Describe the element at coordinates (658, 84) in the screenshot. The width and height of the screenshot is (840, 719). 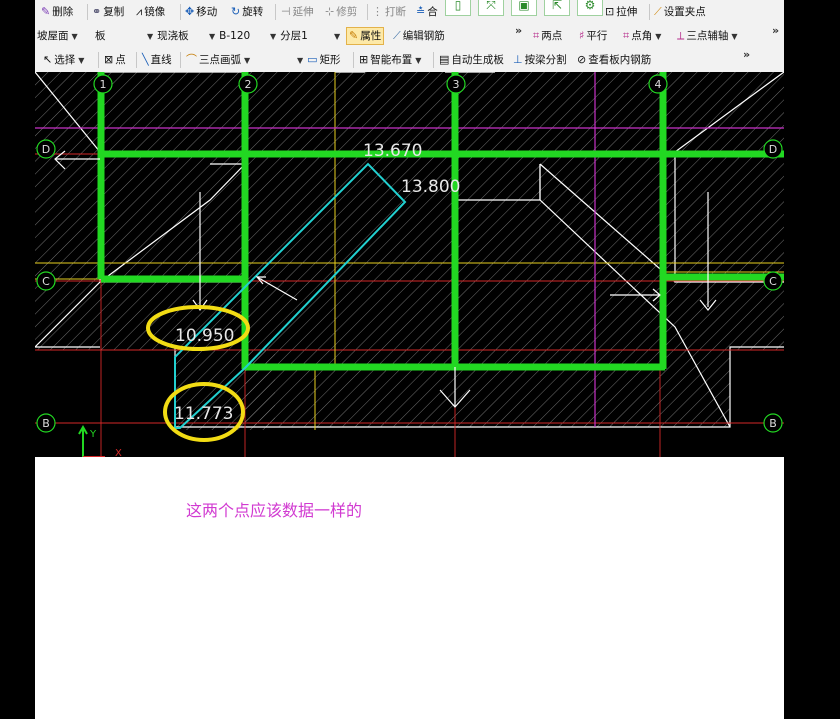
I see `axis-label-4: 4` at that location.